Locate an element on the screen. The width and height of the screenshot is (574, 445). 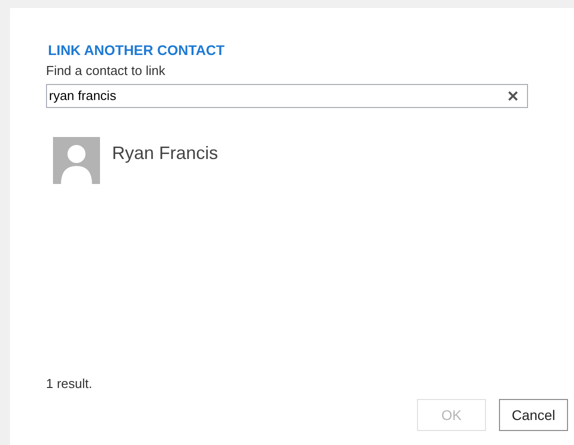
search-field: ryan francis is located at coordinates (287, 96).